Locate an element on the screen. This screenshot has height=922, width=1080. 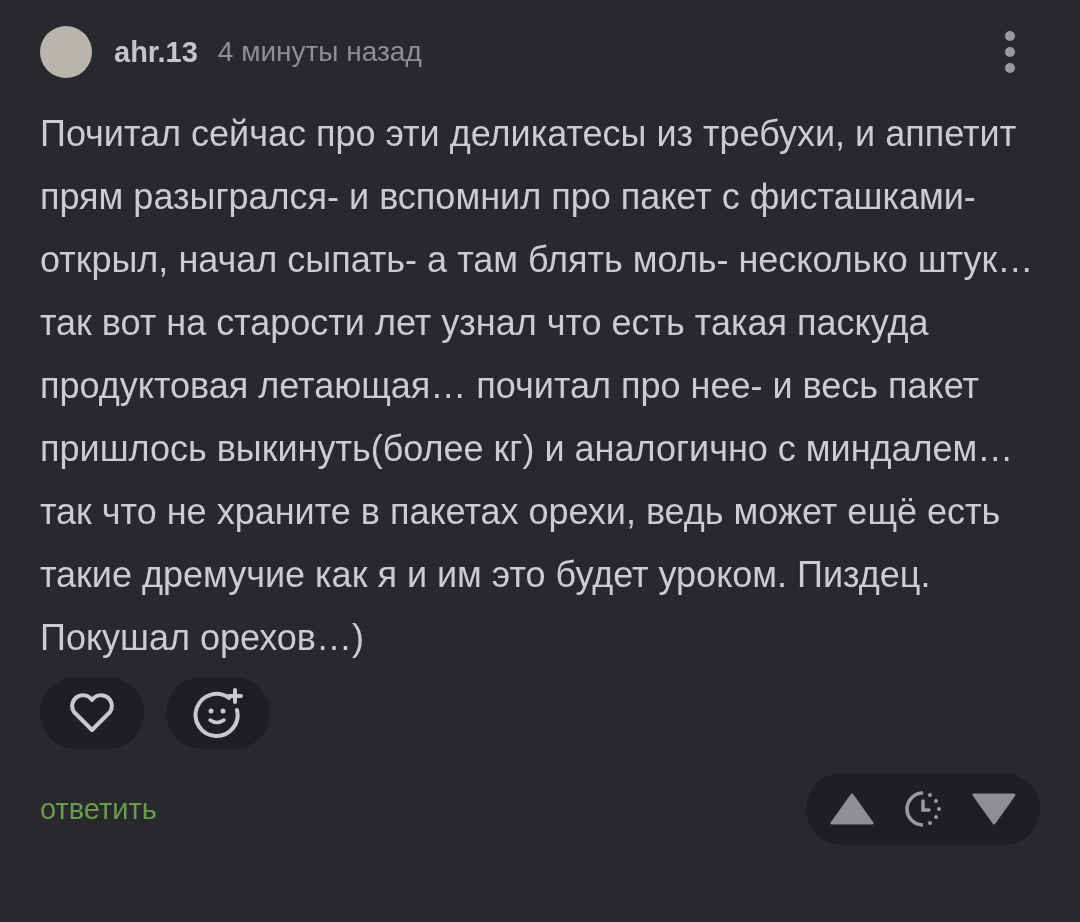
timestamp: 4 минуты назад is located at coordinates (319, 52).